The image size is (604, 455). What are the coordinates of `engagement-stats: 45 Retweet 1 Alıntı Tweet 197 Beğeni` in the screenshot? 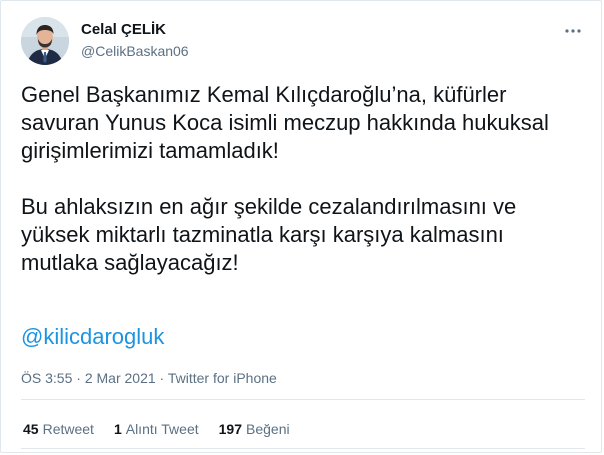 It's located at (156, 429).